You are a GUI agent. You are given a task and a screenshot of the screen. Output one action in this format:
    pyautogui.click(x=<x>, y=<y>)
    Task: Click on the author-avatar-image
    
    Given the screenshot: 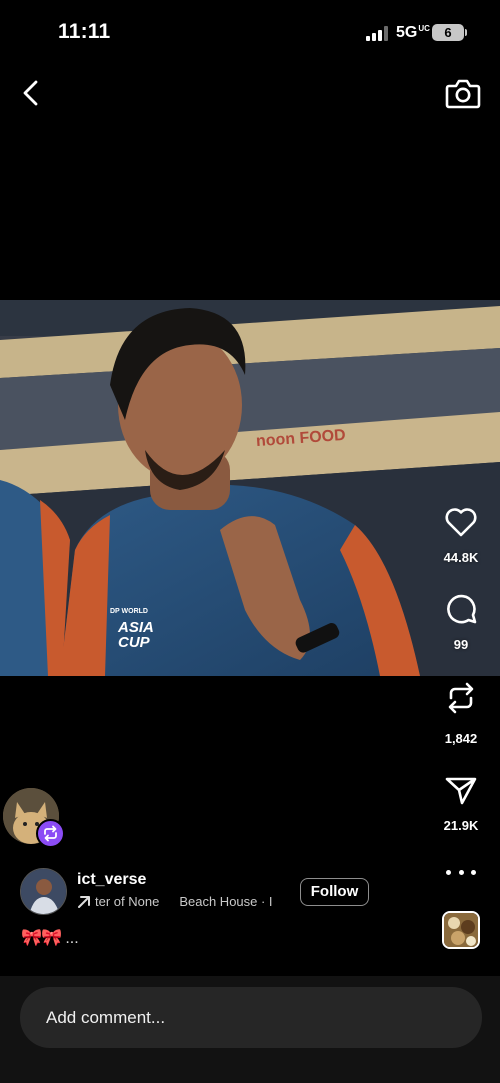 What is the action you would take?
    pyautogui.click(x=43, y=891)
    